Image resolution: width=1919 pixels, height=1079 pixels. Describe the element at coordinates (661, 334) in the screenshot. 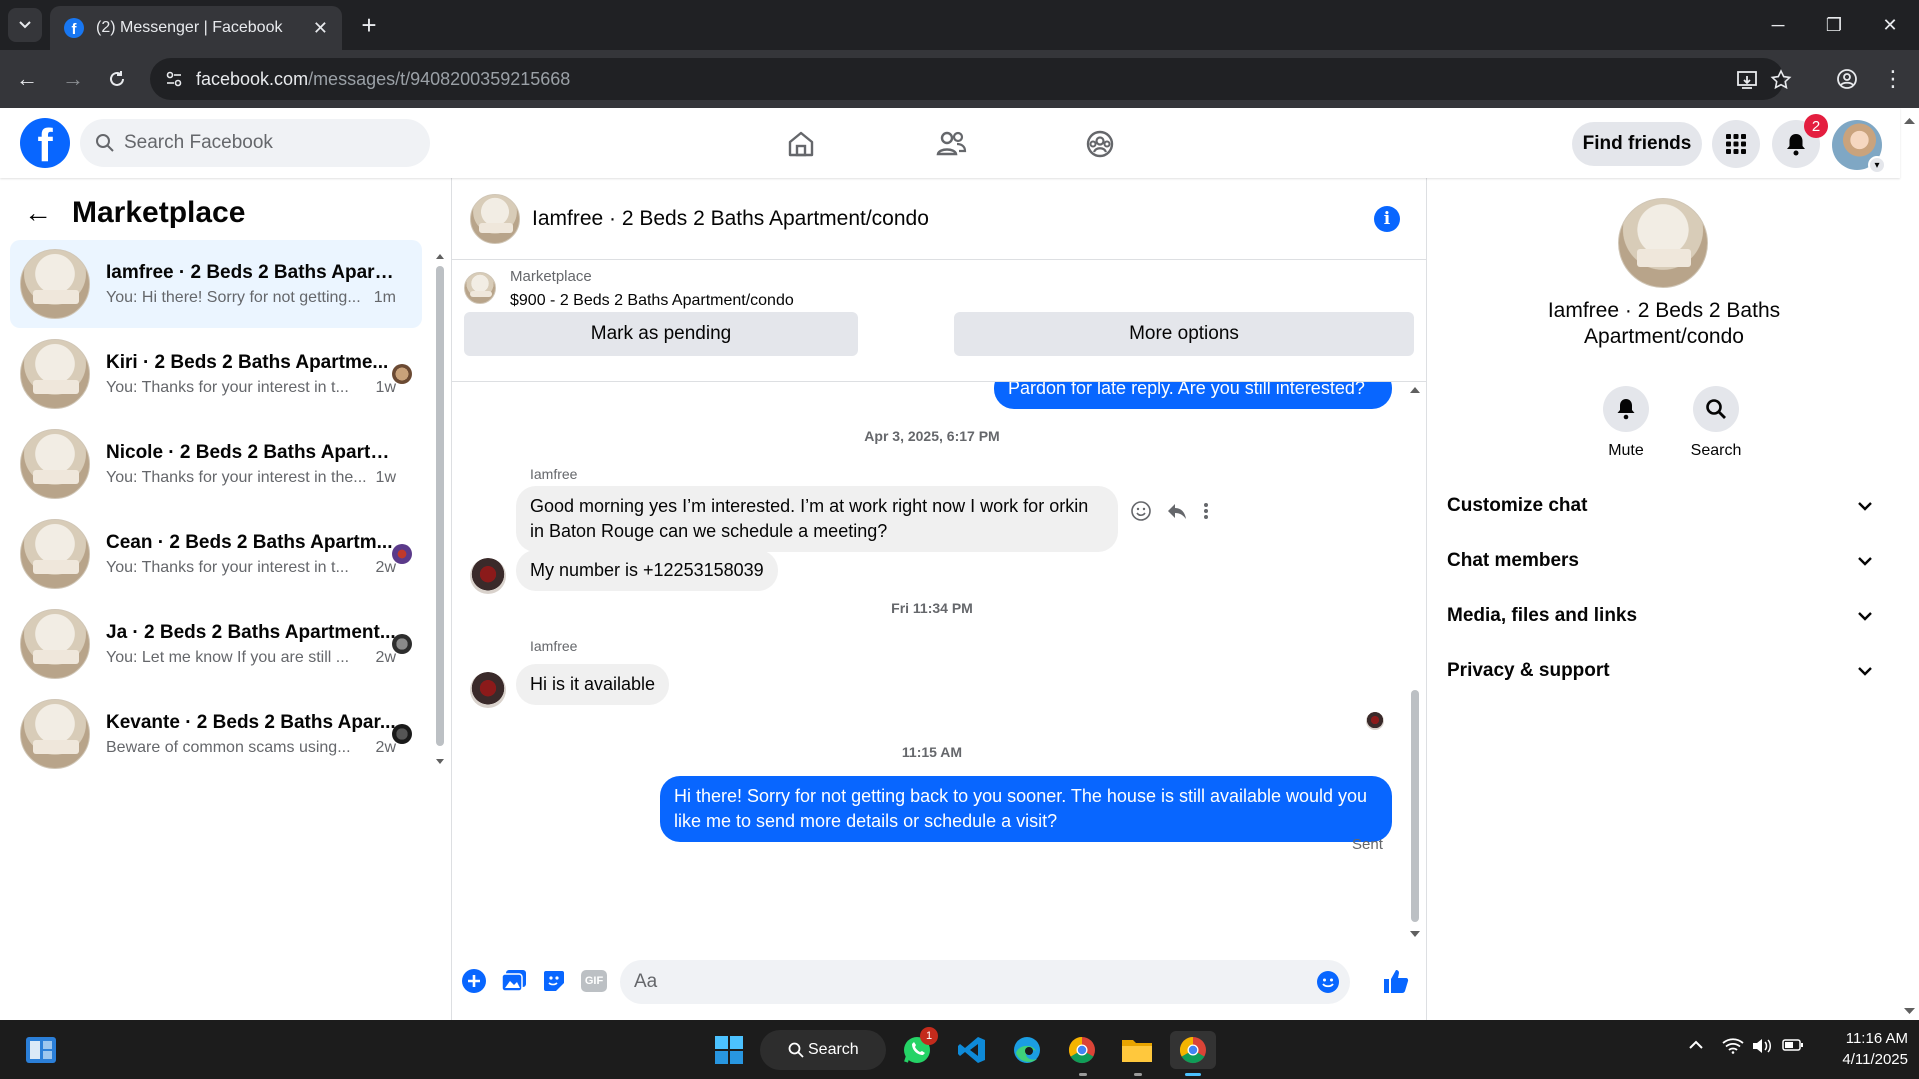

I see `mark-as-pending-button: Mark as pending` at that location.